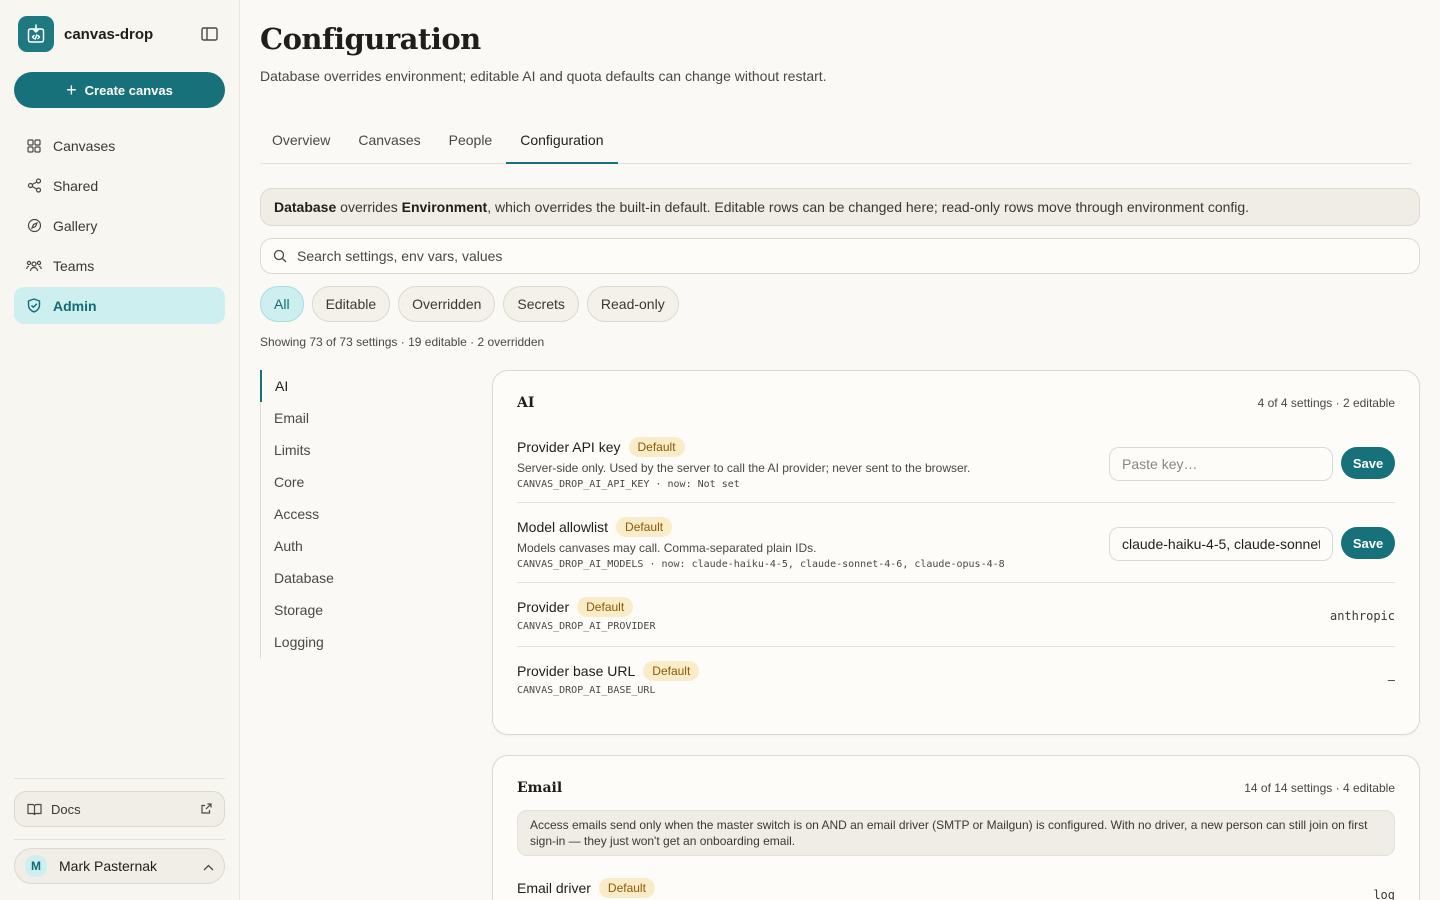  What do you see at coordinates (541, 304) in the screenshot?
I see `filter-secrets: Secrets` at bounding box center [541, 304].